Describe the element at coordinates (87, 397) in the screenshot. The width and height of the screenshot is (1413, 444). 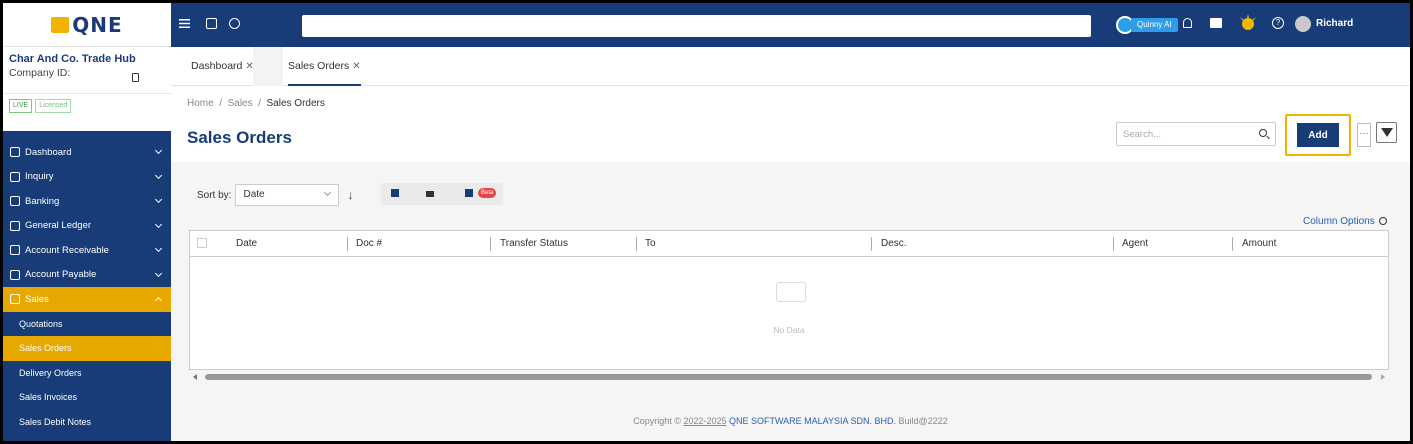
I see `sidebar-subitem-sales-invoices: Sales Invoices` at that location.